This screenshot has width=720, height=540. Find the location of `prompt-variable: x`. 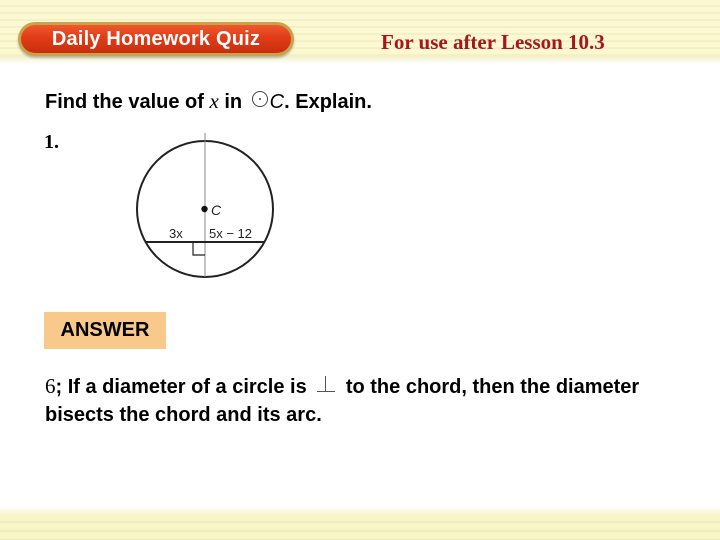

prompt-variable: x is located at coordinates (214, 101).